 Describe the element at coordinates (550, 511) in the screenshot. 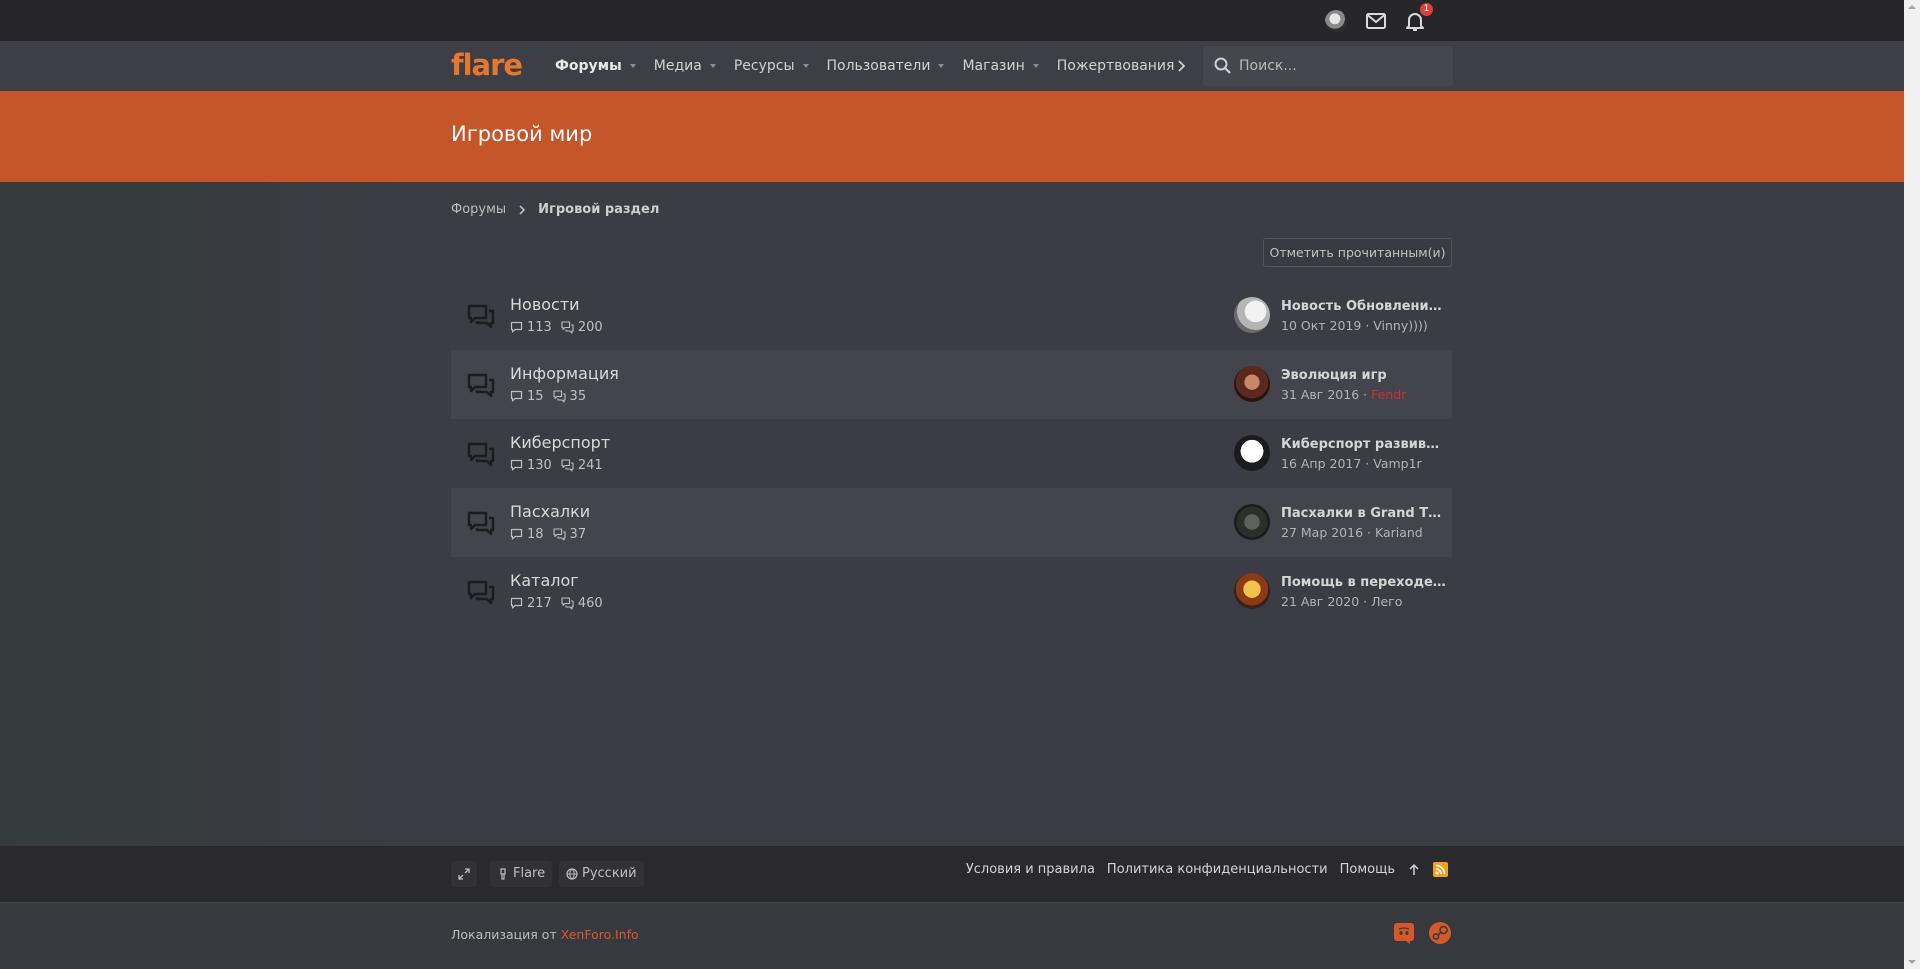

I see `forum-title: Пасхалки` at that location.